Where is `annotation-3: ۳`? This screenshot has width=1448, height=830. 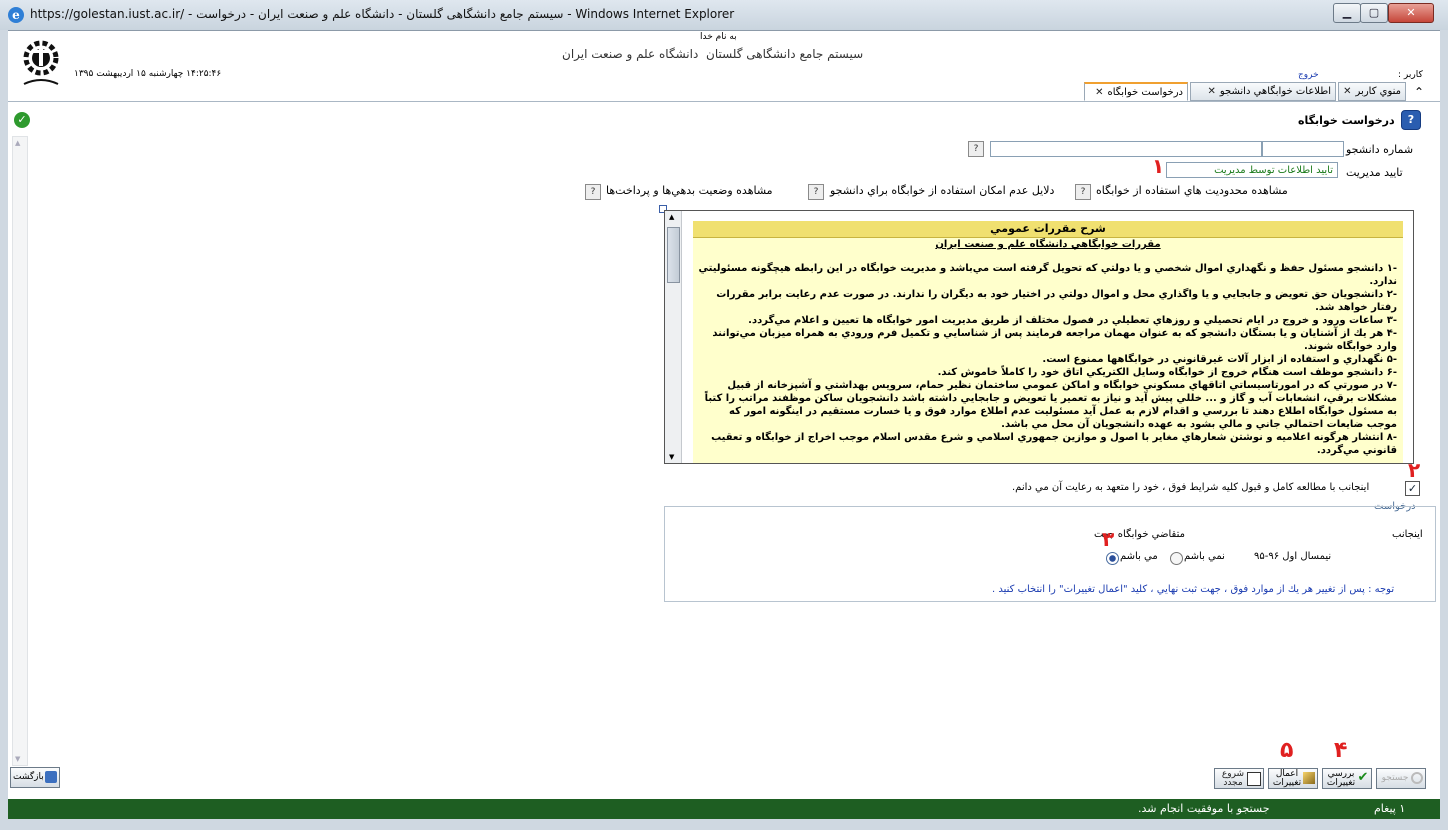
annotation-3: ۳ is located at coordinates (1108, 539).